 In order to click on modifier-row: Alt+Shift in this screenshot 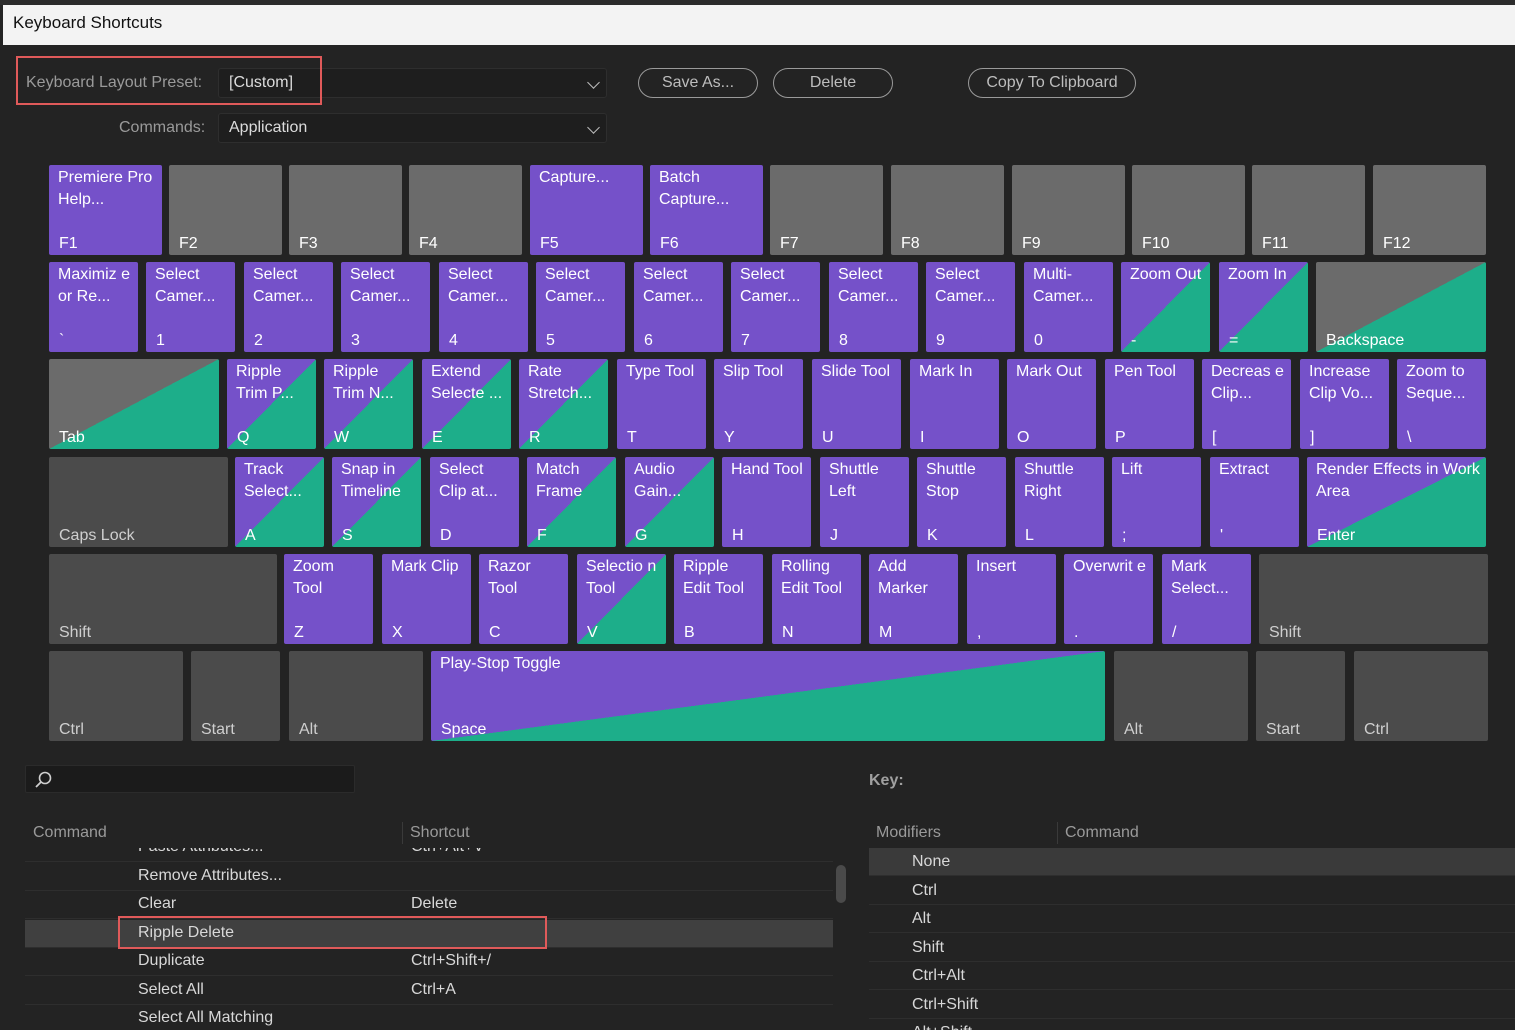, I will do `click(1192, 1024)`.